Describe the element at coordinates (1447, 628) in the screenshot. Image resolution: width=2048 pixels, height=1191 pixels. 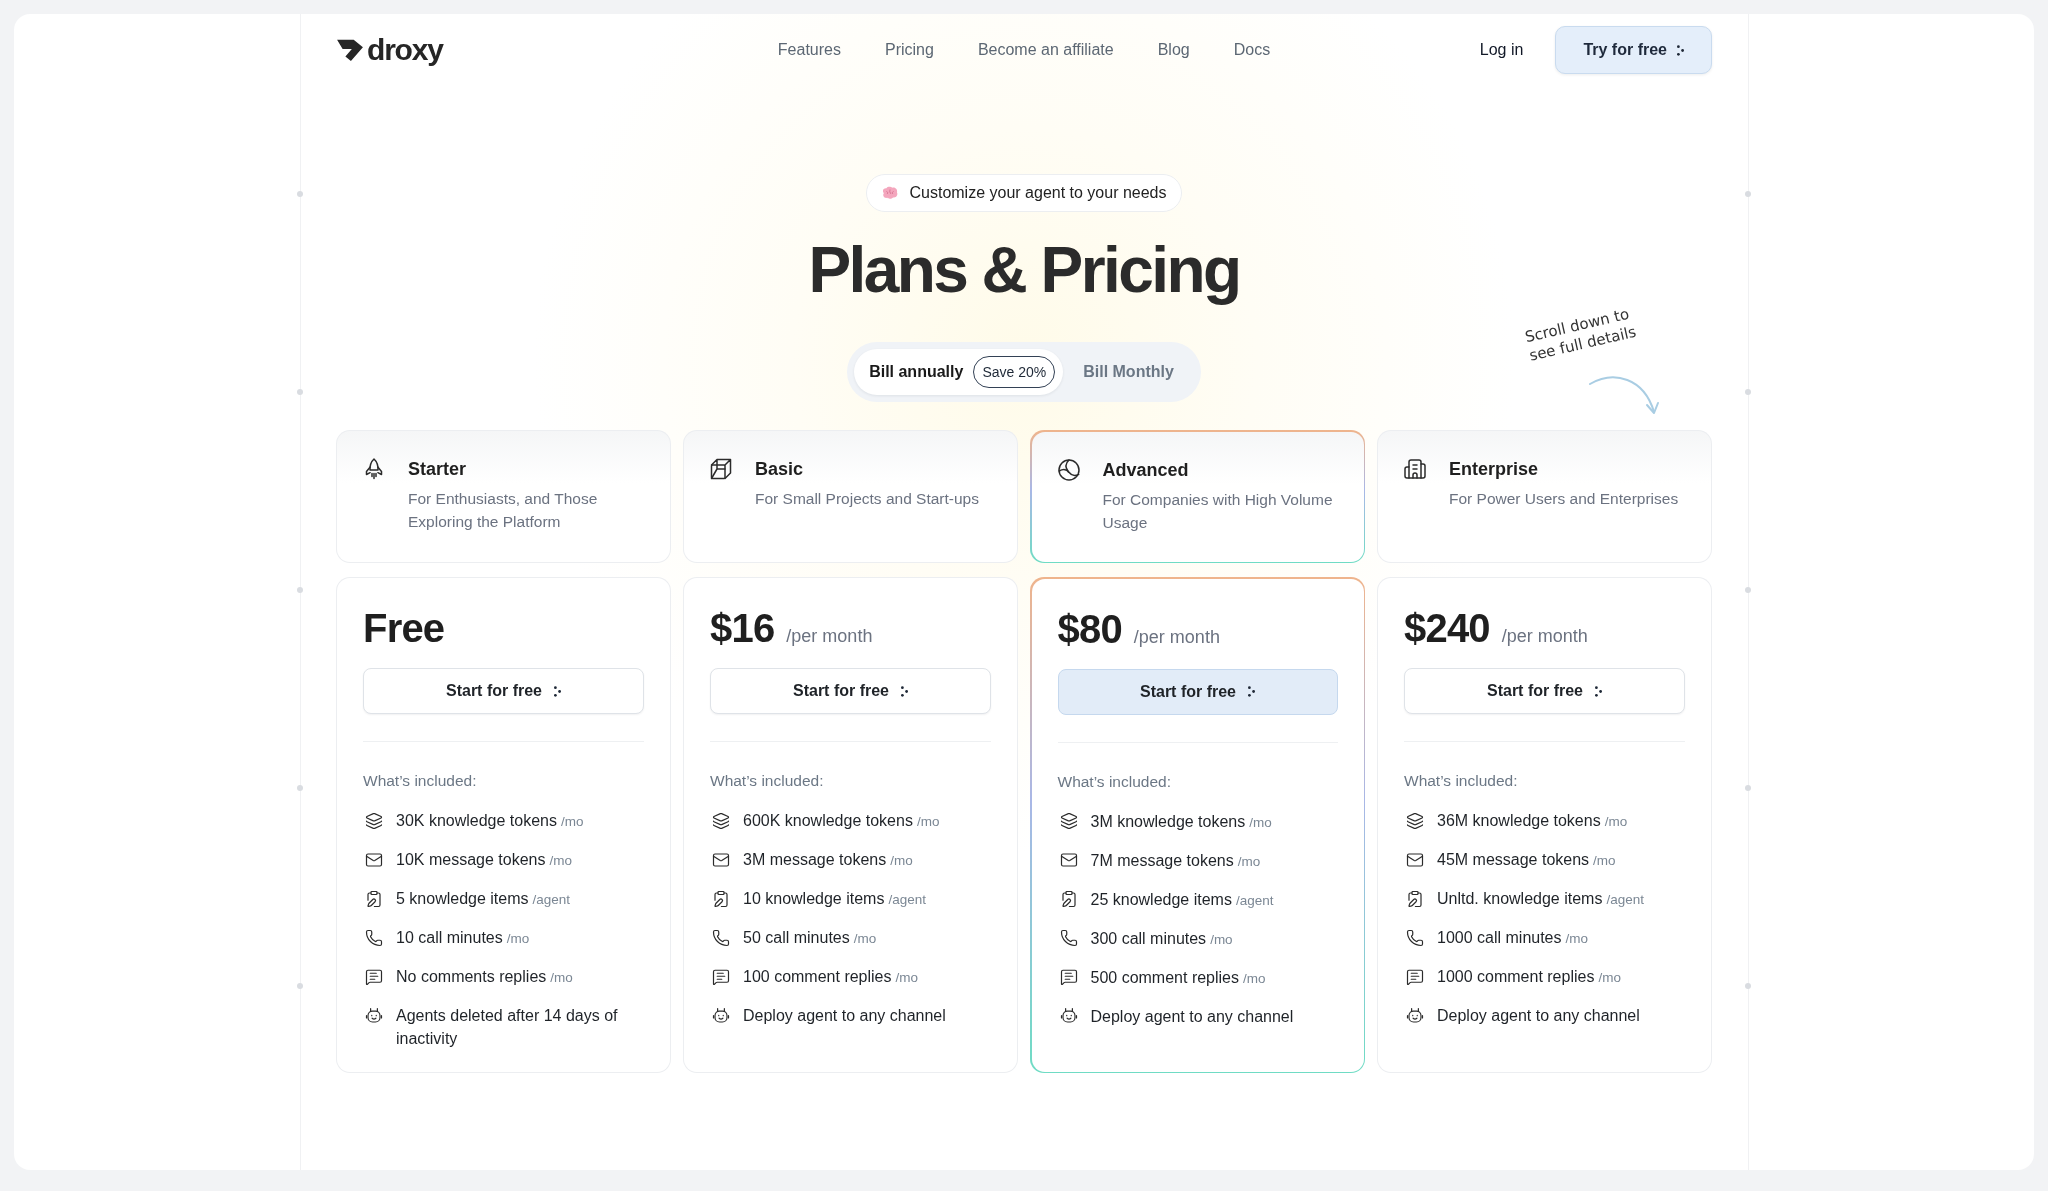
I see `plan-price: $240` at that location.